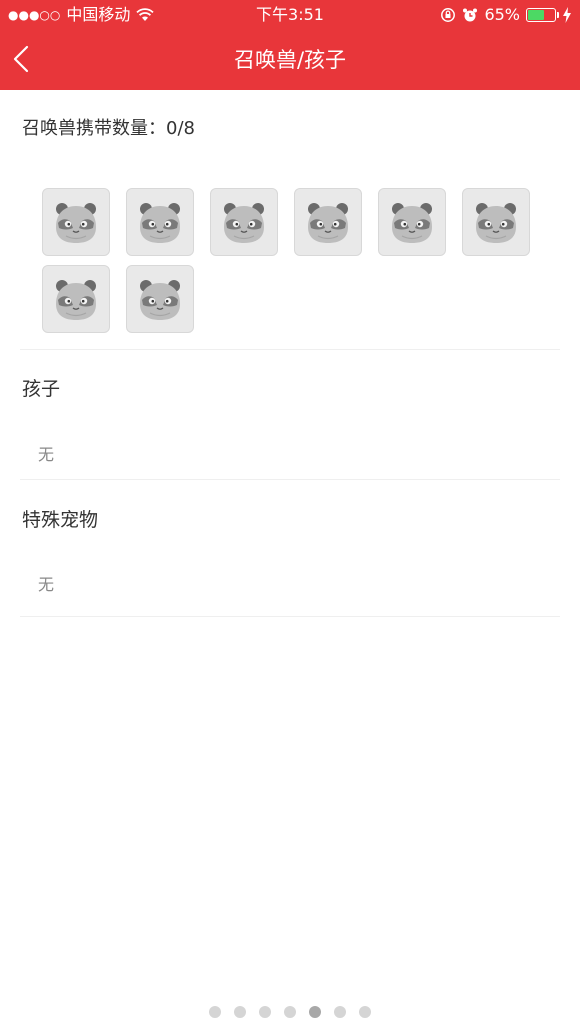 The height and width of the screenshot is (1032, 580). I want to click on section-title-special-pets: 特殊宠物, so click(60, 520).